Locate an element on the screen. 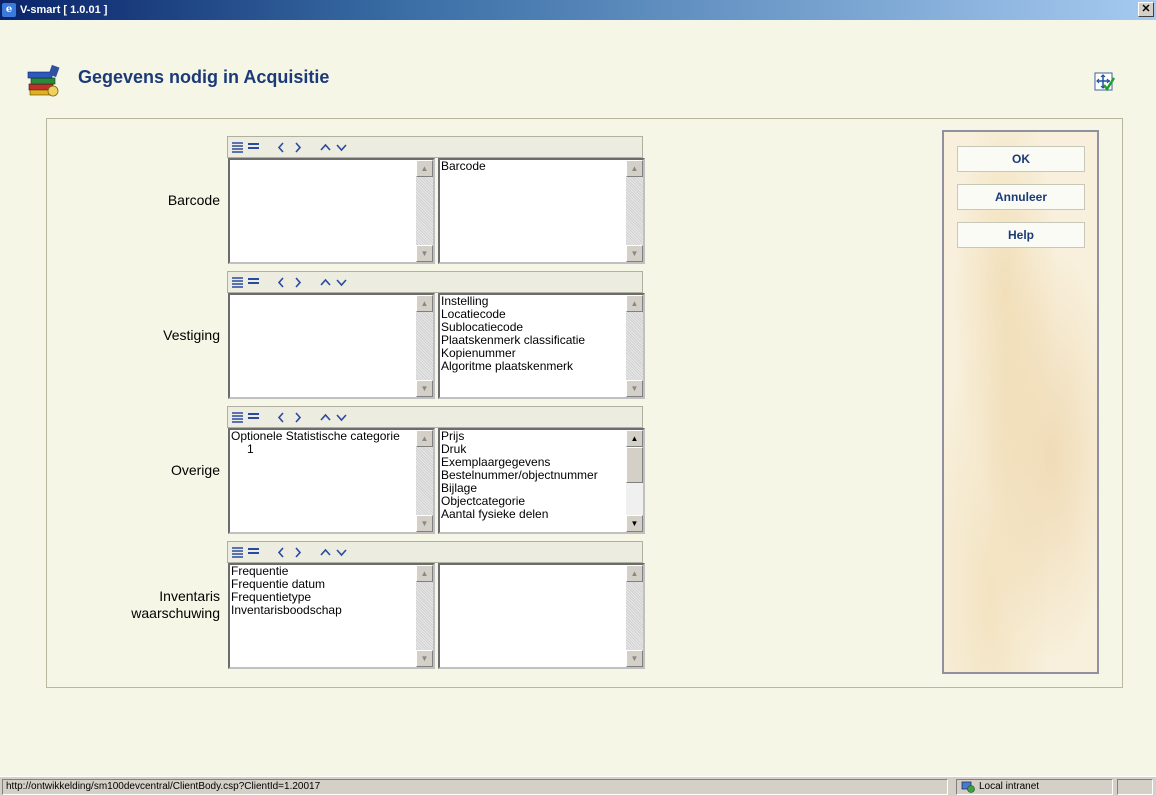 Image resolution: width=1156 pixels, height=796 pixels. group-label-vestiging: Vestiging is located at coordinates (191, 335).